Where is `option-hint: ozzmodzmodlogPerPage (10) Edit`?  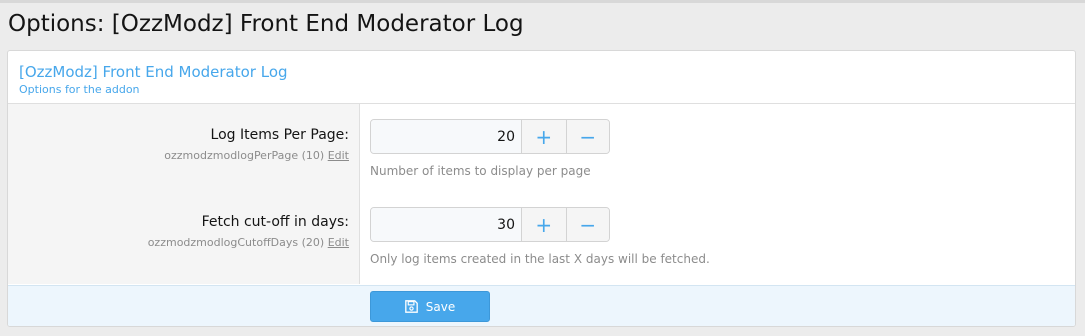
option-hint: ozzmodzmodlogPerPage (10) Edit is located at coordinates (178, 155).